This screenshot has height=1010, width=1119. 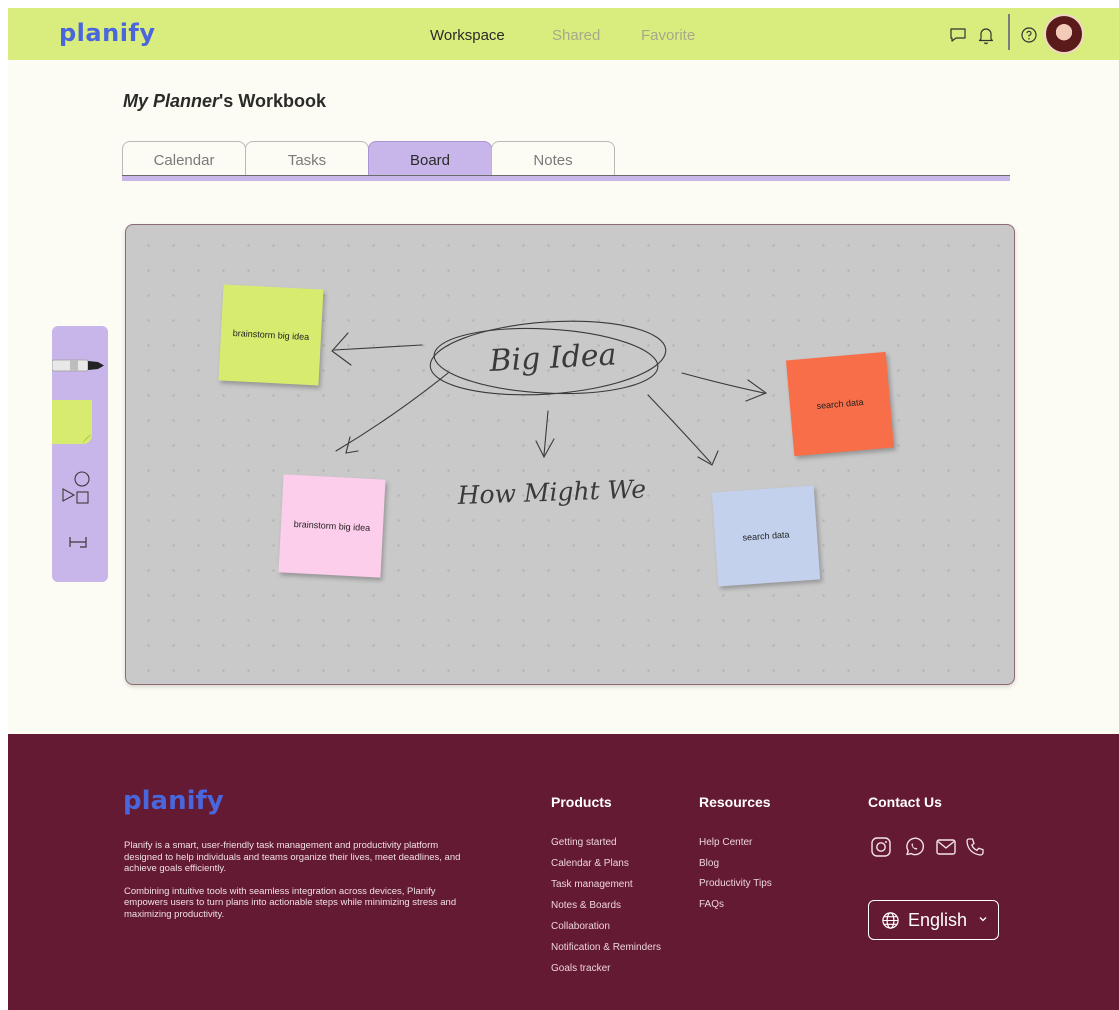 What do you see at coordinates (975, 847) in the screenshot?
I see `phone-icon` at bounding box center [975, 847].